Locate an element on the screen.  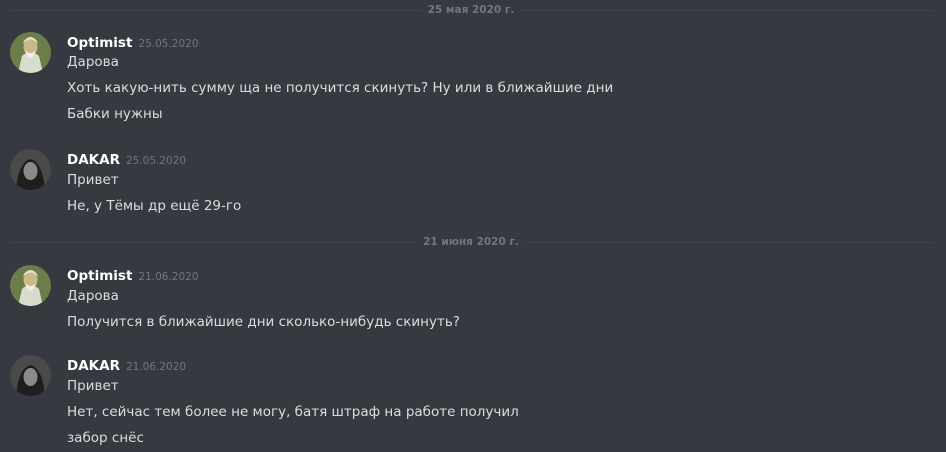
message-header: DAKAR 25.05.2020 is located at coordinates (127, 158).